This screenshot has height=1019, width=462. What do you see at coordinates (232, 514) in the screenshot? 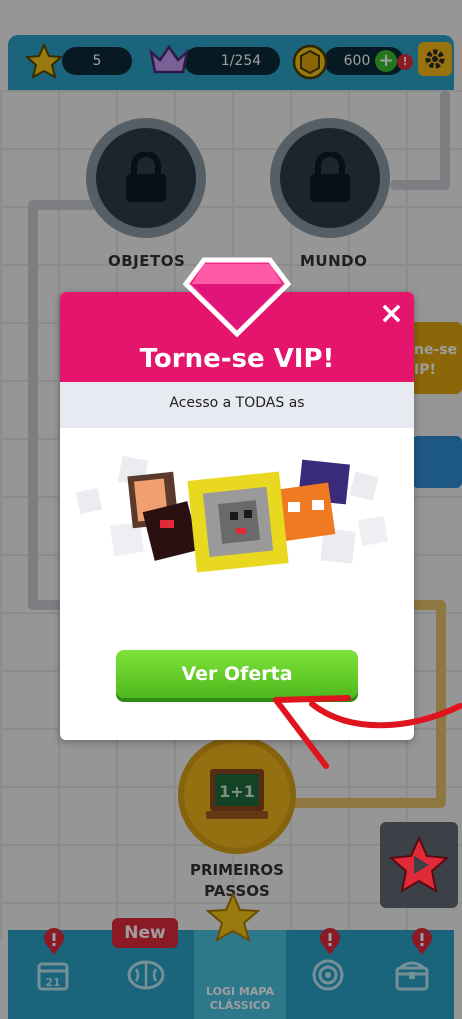
I see `characters-illustration` at bounding box center [232, 514].